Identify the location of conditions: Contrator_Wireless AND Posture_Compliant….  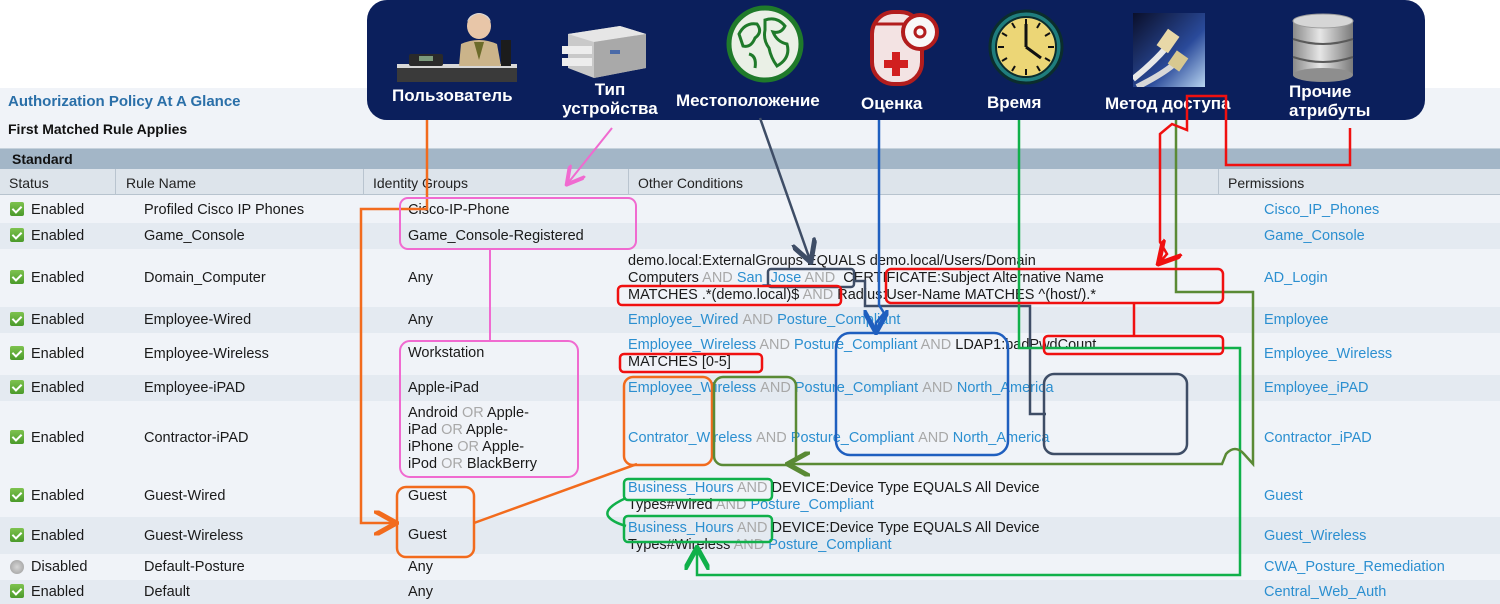
(839, 438).